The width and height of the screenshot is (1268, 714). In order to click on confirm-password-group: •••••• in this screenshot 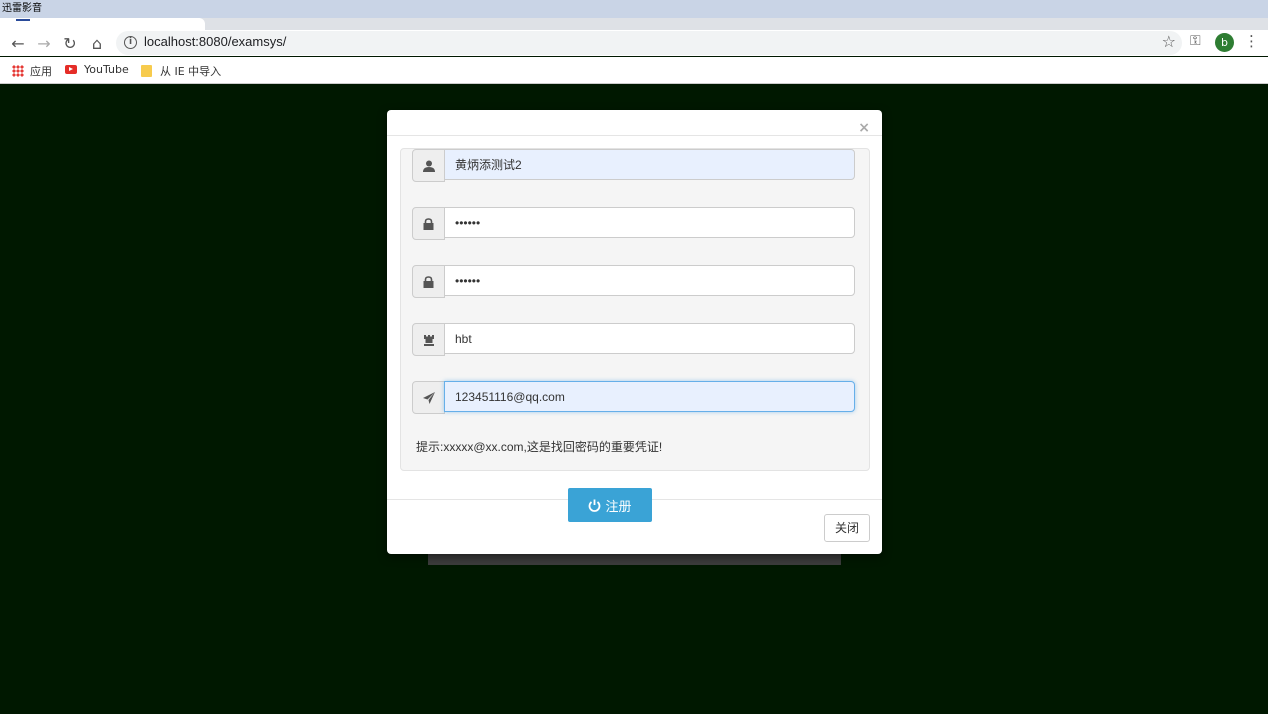, I will do `click(634, 281)`.